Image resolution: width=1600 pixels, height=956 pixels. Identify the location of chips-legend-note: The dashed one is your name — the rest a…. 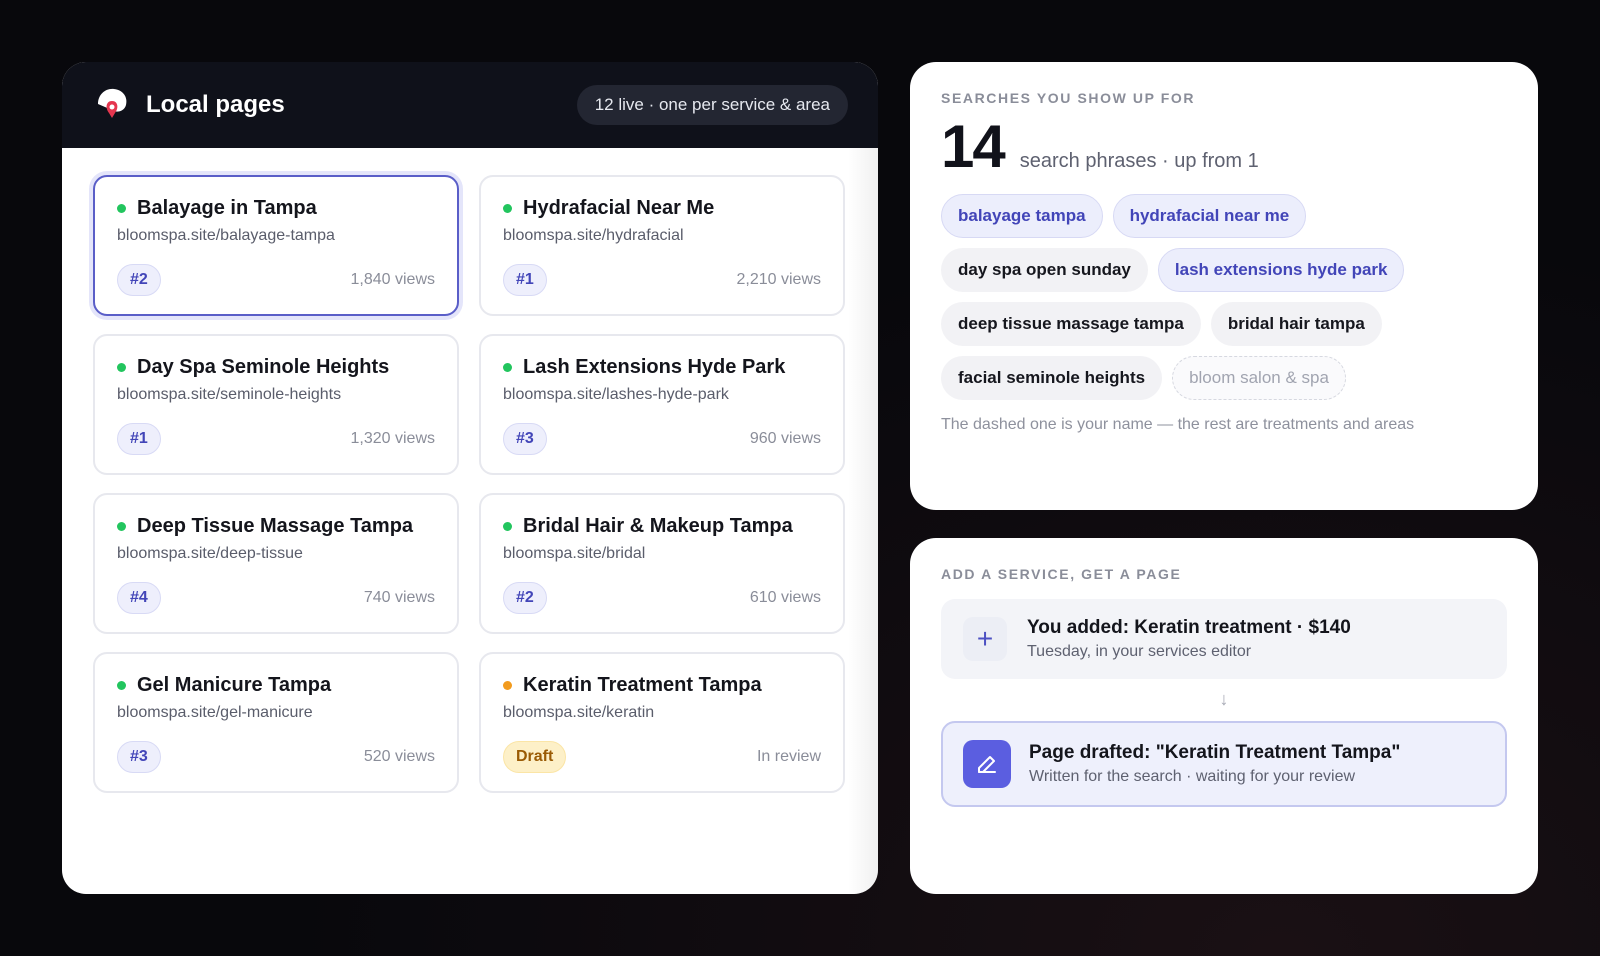
(1178, 424).